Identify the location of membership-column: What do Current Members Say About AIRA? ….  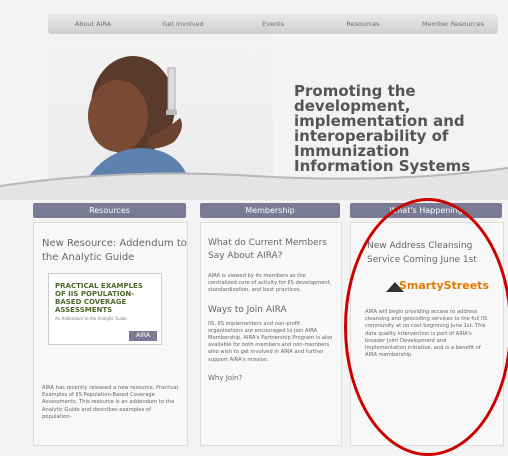
(271, 334).